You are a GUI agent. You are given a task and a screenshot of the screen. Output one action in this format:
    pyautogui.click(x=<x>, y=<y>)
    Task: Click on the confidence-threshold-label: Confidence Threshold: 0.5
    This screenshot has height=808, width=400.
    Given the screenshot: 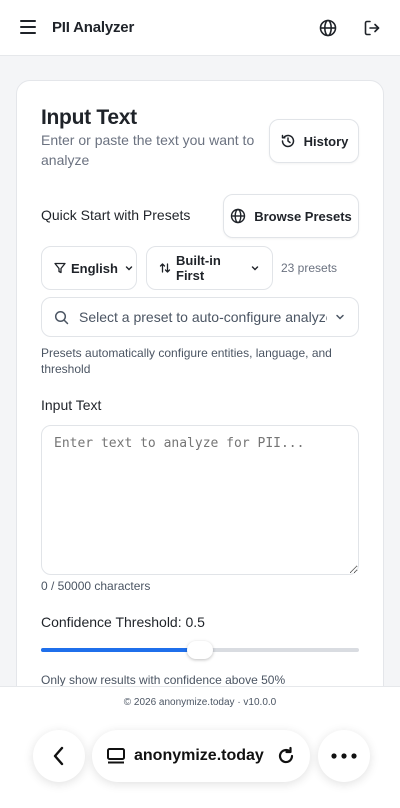 What is the action you would take?
    pyautogui.click(x=123, y=622)
    